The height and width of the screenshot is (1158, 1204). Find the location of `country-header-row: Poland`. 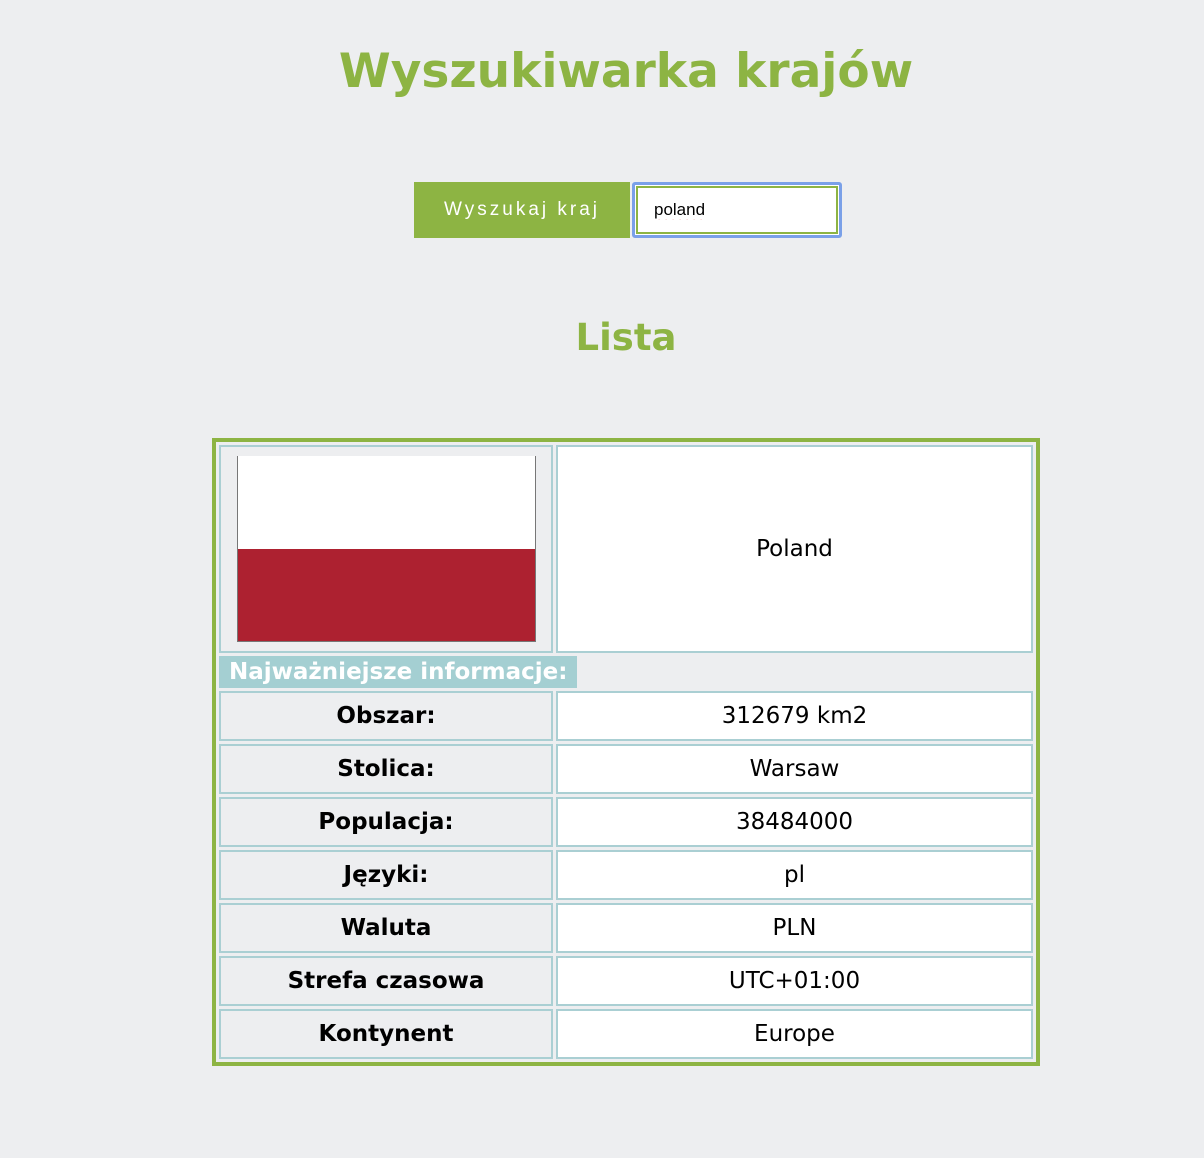

country-header-row: Poland is located at coordinates (626, 549).